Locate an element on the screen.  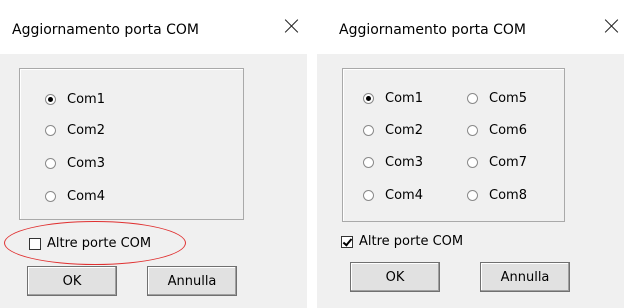
radio-com6: Com6 is located at coordinates (497, 130).